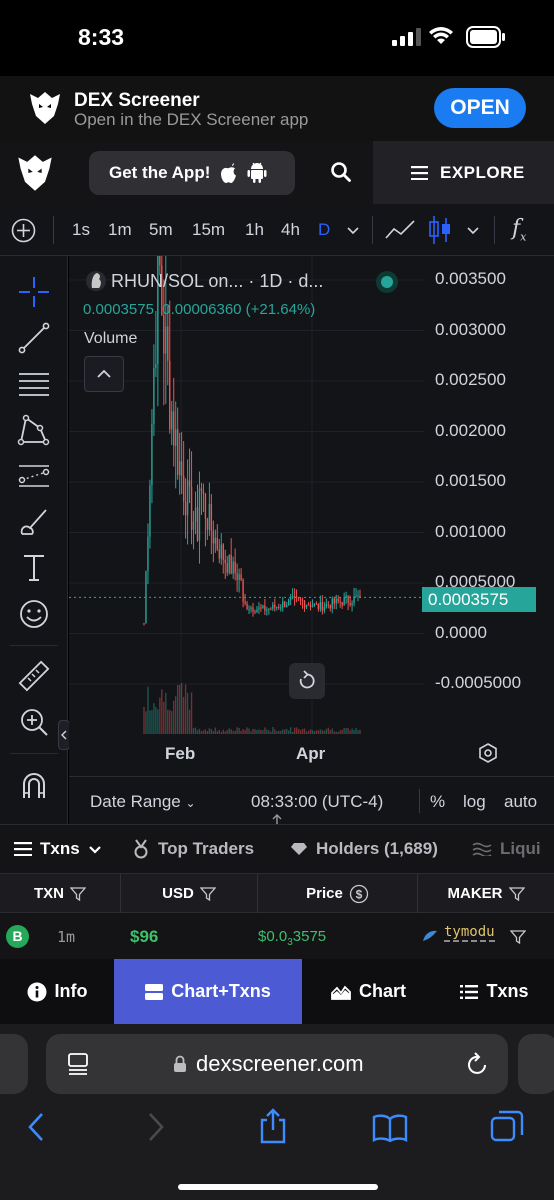 The image size is (554, 1200). What do you see at coordinates (34, 568) in the screenshot?
I see `text-tool-icon` at bounding box center [34, 568].